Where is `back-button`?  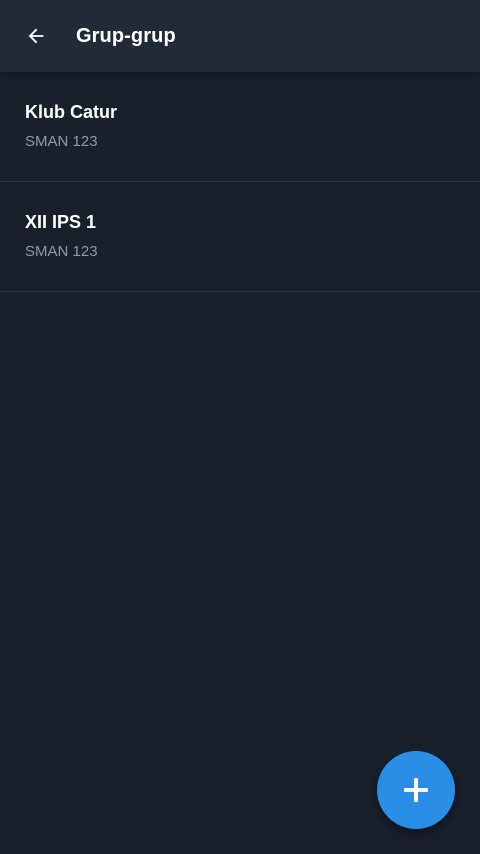 back-button is located at coordinates (36, 36).